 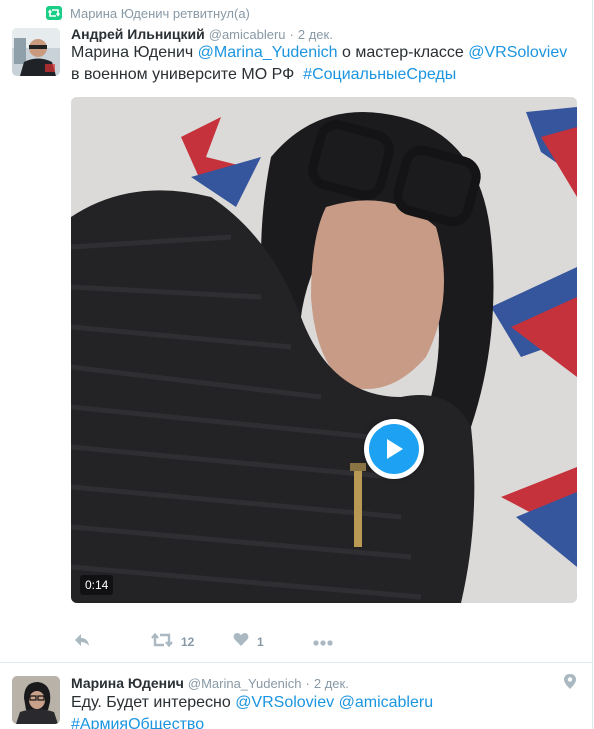 What do you see at coordinates (160, 13) in the screenshot?
I see `retweet-context-label: Марина Юденич ретвитнул(а)` at bounding box center [160, 13].